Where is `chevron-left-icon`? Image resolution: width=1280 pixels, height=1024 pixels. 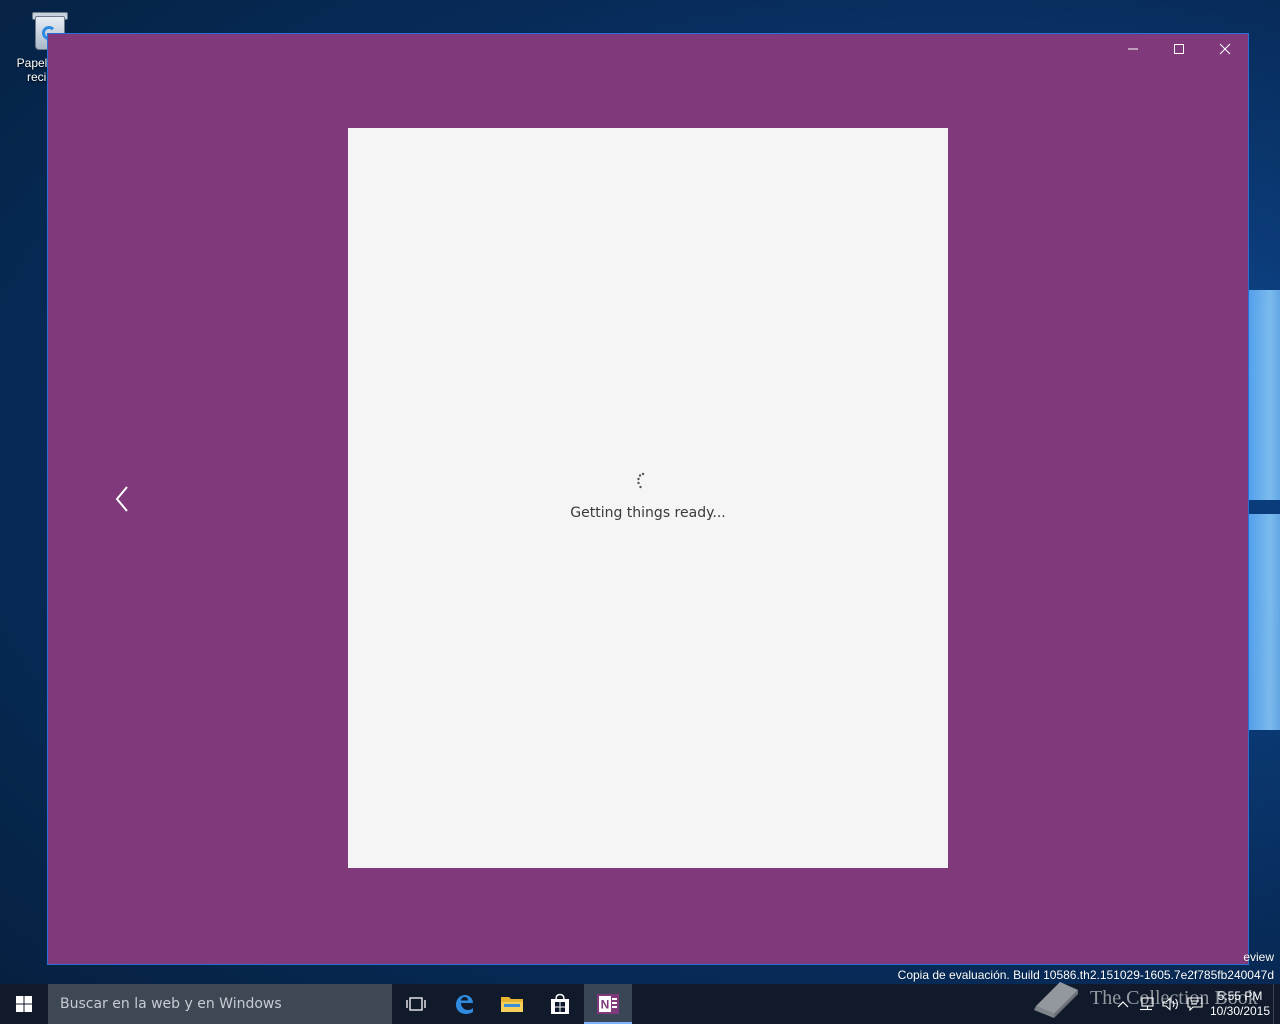 chevron-left-icon is located at coordinates (121, 499).